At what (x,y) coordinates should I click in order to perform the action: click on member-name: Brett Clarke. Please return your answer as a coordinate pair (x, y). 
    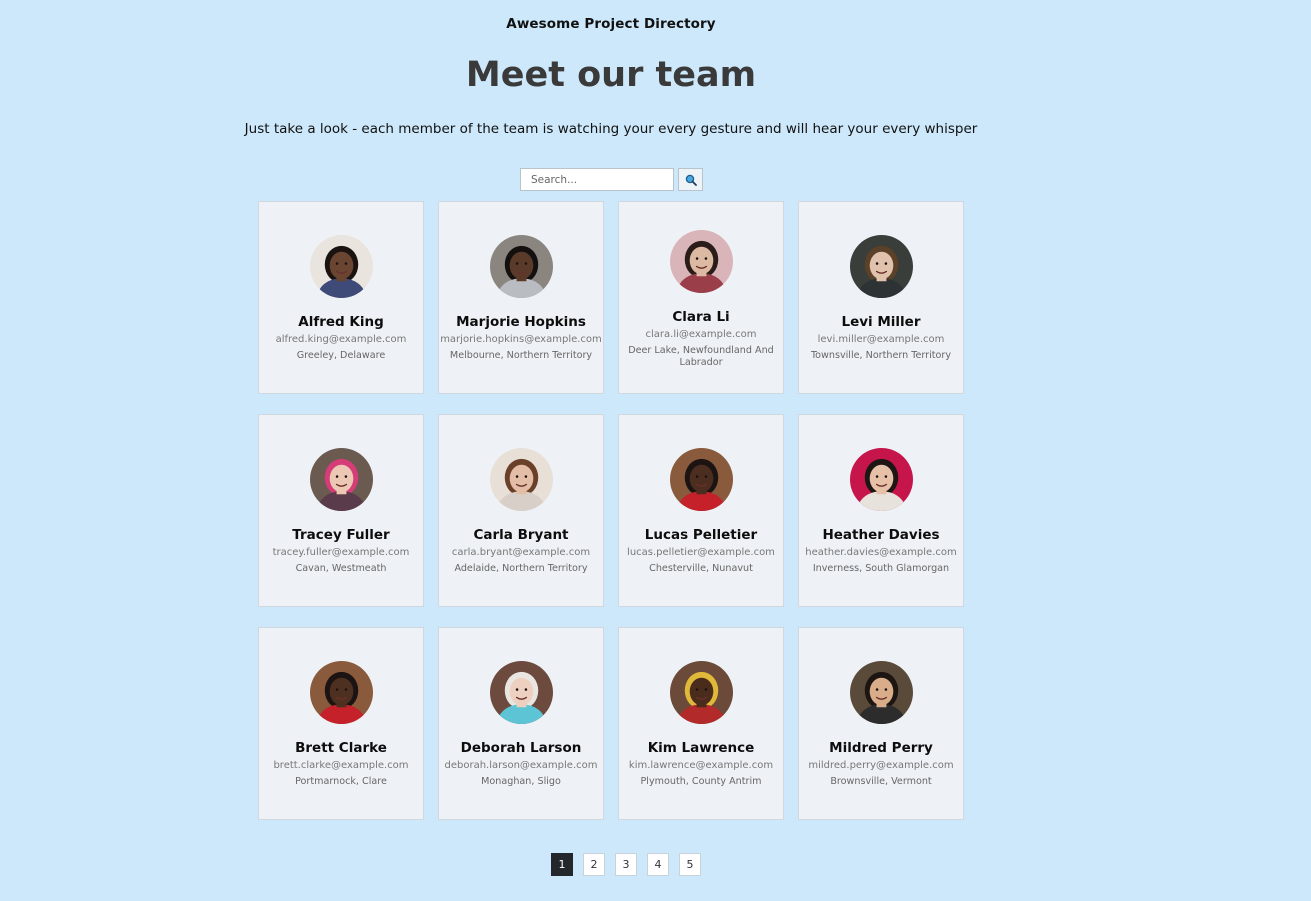
    Looking at the image, I should click on (341, 748).